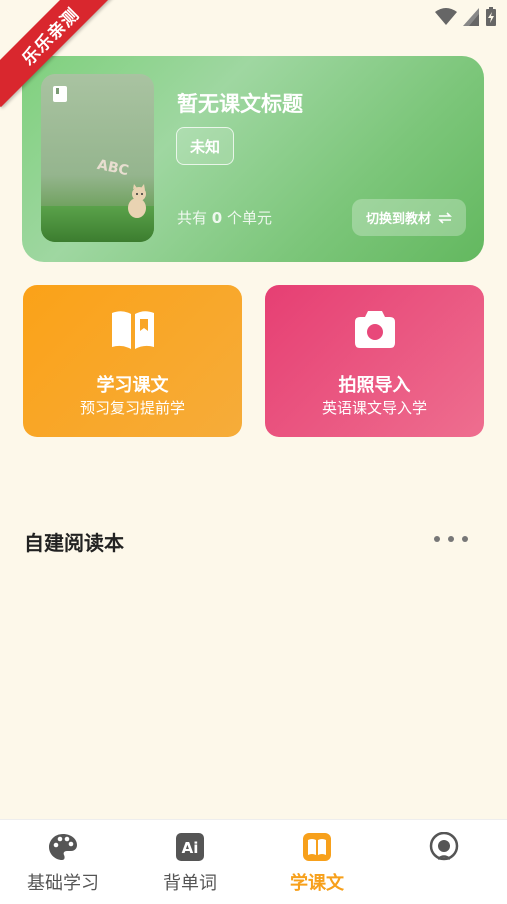 The image size is (507, 904). I want to click on units-count: 0, so click(217, 218).